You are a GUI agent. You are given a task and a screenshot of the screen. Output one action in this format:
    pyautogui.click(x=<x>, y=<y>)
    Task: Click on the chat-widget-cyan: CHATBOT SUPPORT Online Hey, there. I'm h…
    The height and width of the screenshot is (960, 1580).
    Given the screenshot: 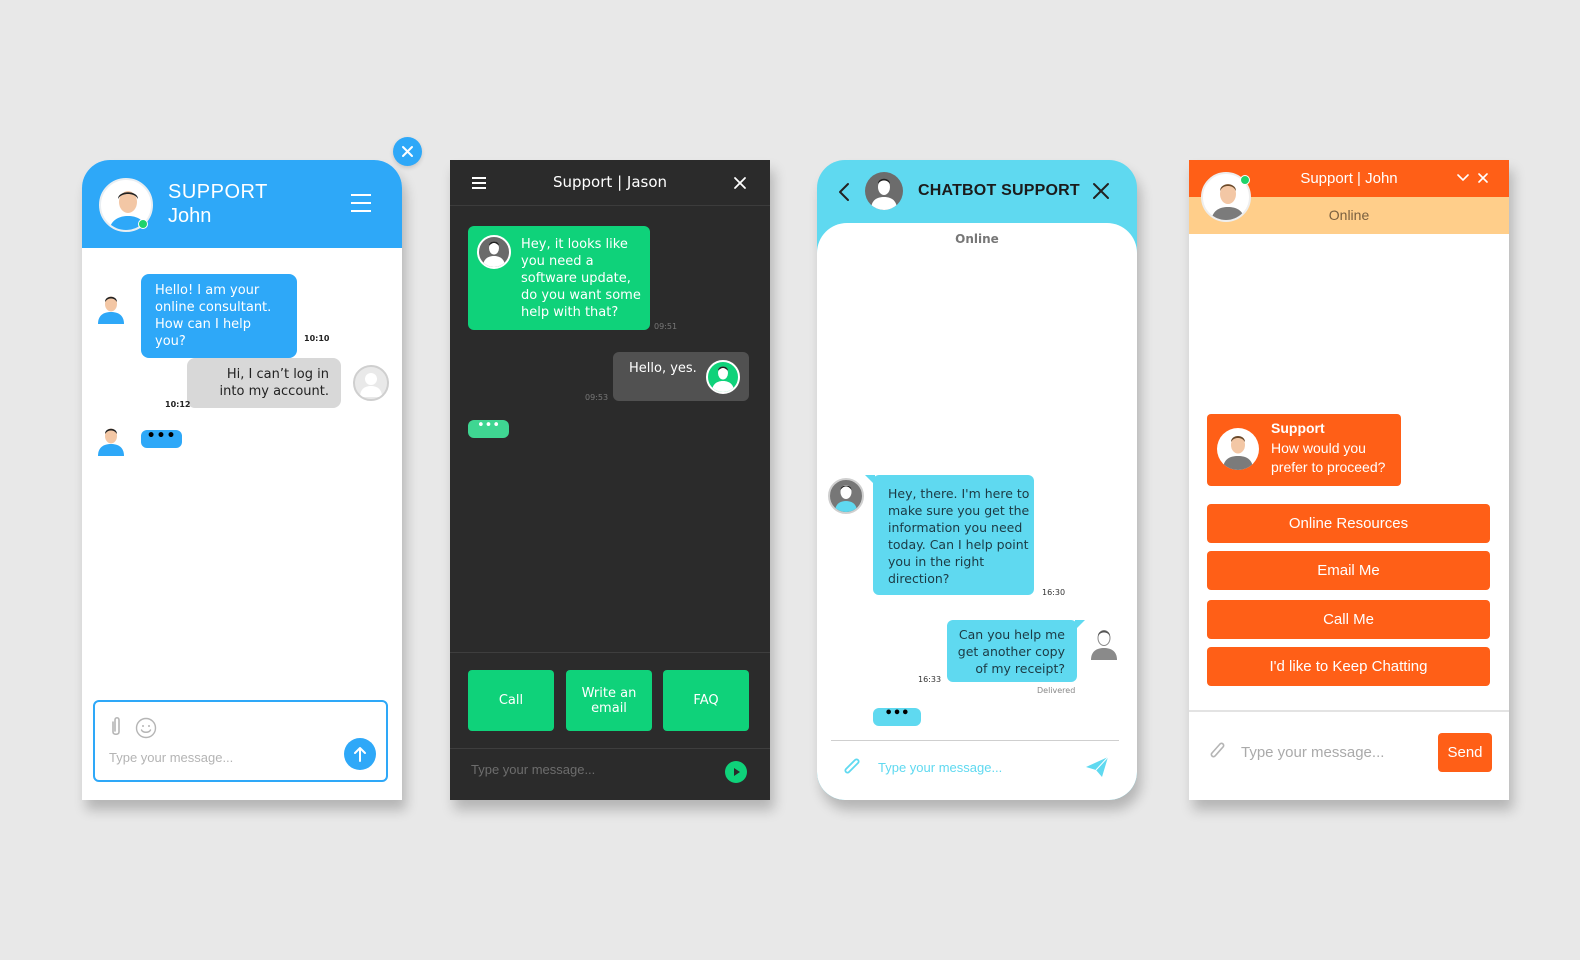 What is the action you would take?
    pyautogui.click(x=977, y=480)
    